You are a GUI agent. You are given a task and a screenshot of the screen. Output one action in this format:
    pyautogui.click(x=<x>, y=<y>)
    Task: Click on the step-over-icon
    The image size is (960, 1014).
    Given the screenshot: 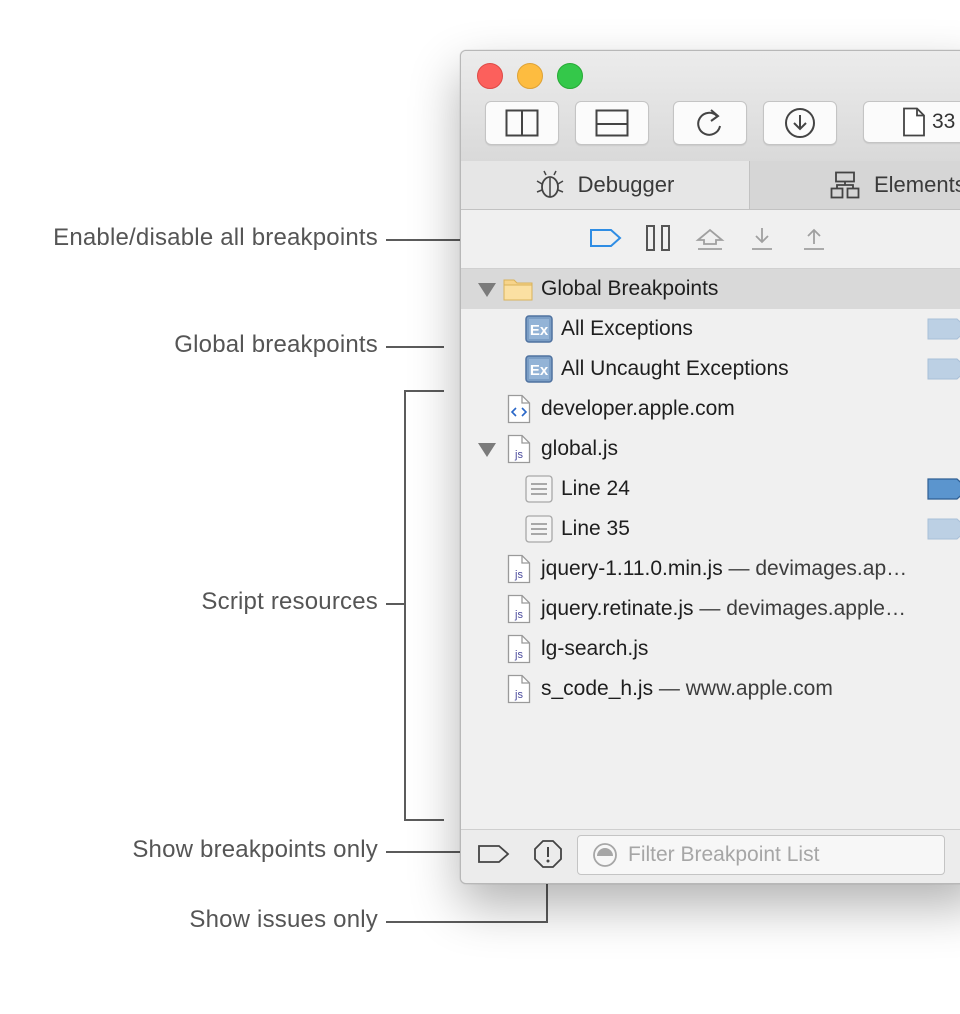 What is the action you would take?
    pyautogui.click(x=710, y=239)
    